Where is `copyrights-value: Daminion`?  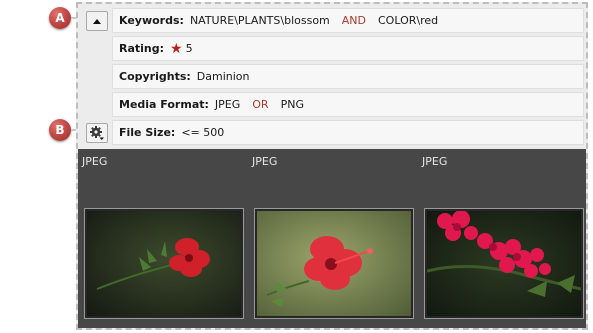
copyrights-value: Daminion is located at coordinates (223, 76).